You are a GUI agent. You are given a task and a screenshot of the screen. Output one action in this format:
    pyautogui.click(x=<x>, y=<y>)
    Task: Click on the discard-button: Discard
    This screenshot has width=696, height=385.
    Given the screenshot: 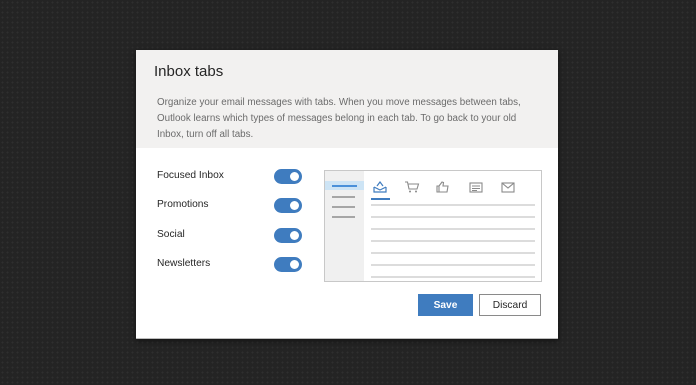 What is the action you would take?
    pyautogui.click(x=510, y=305)
    